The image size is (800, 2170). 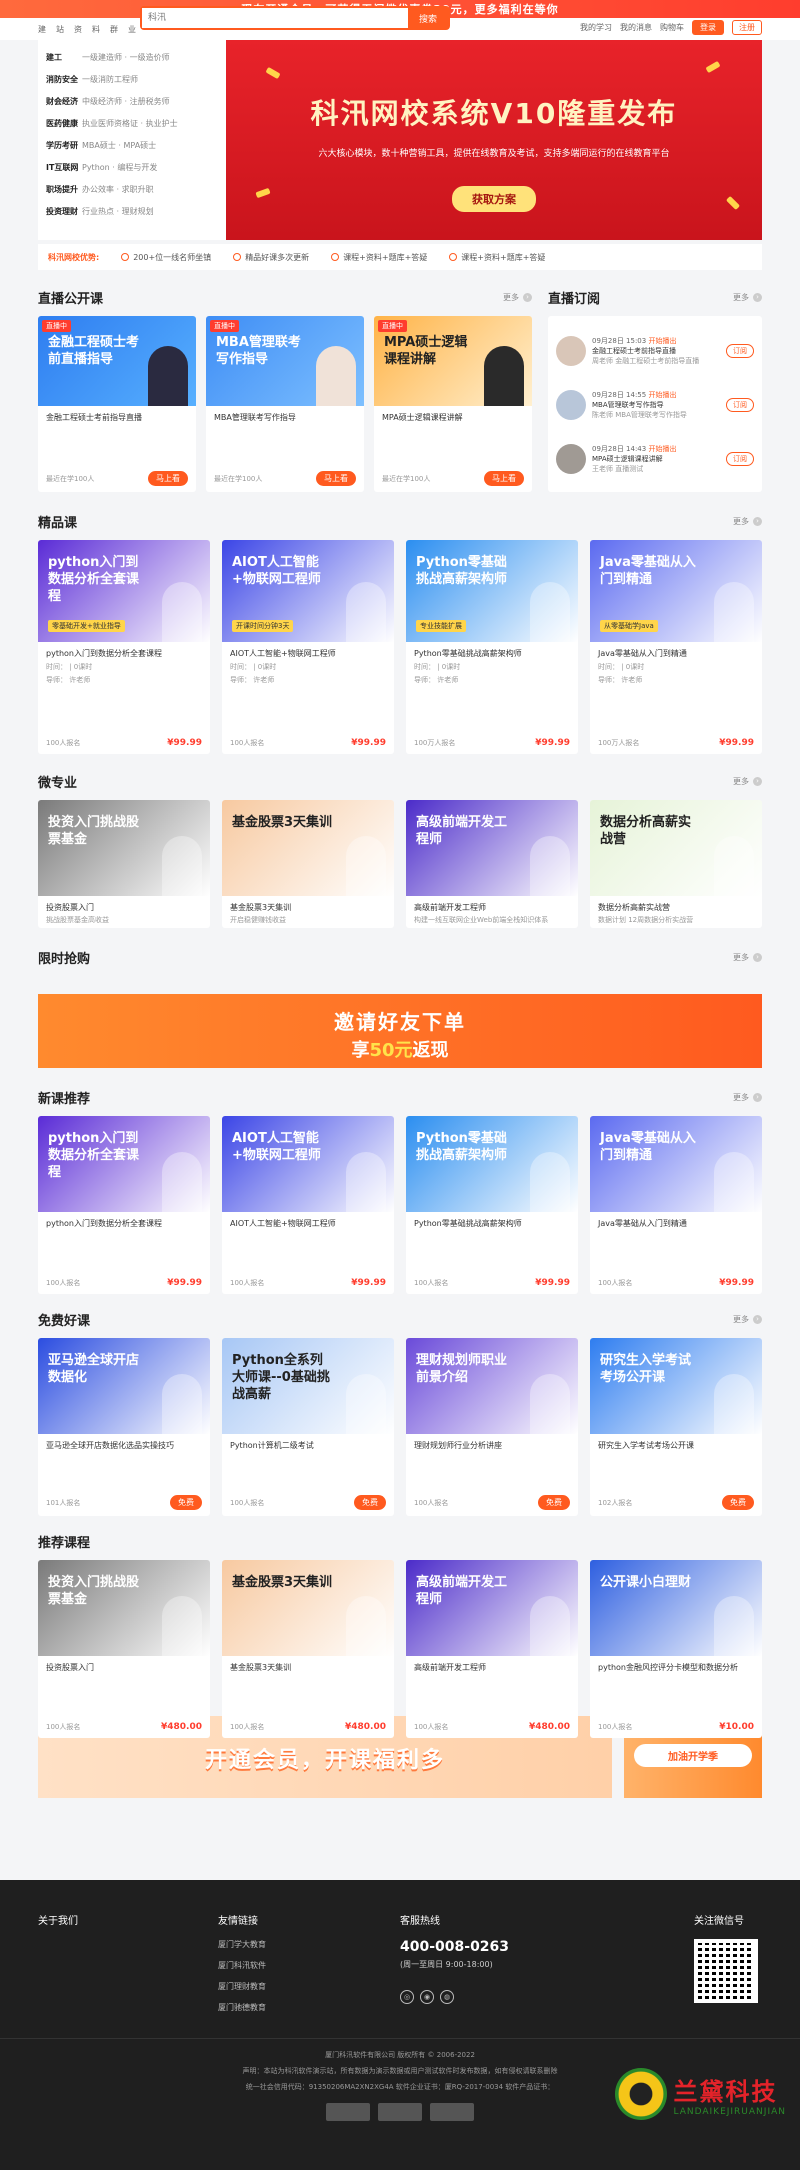 I want to click on thumbnail-title: 研究生入学考试考场公开课, so click(x=646, y=1369).